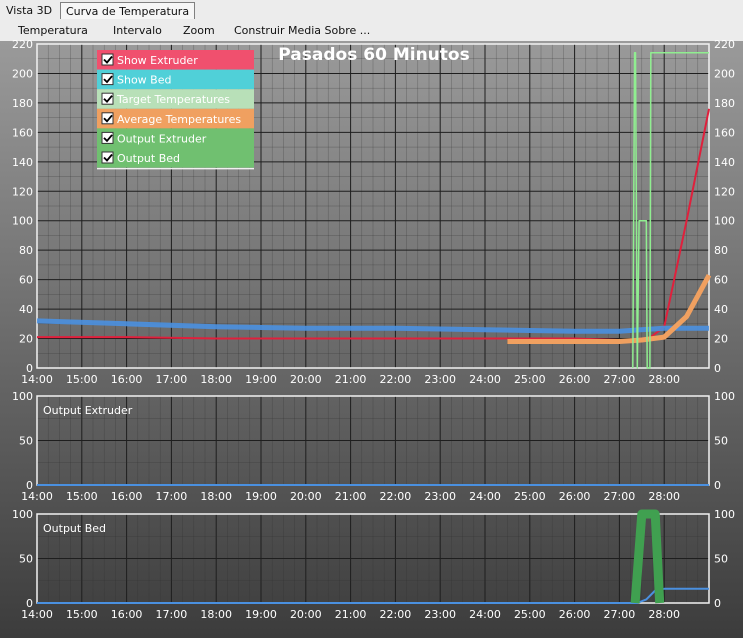 Image resolution: width=743 pixels, height=638 pixels. I want to click on legend-item-average-temperatures: Average Temperatures, so click(175, 118).